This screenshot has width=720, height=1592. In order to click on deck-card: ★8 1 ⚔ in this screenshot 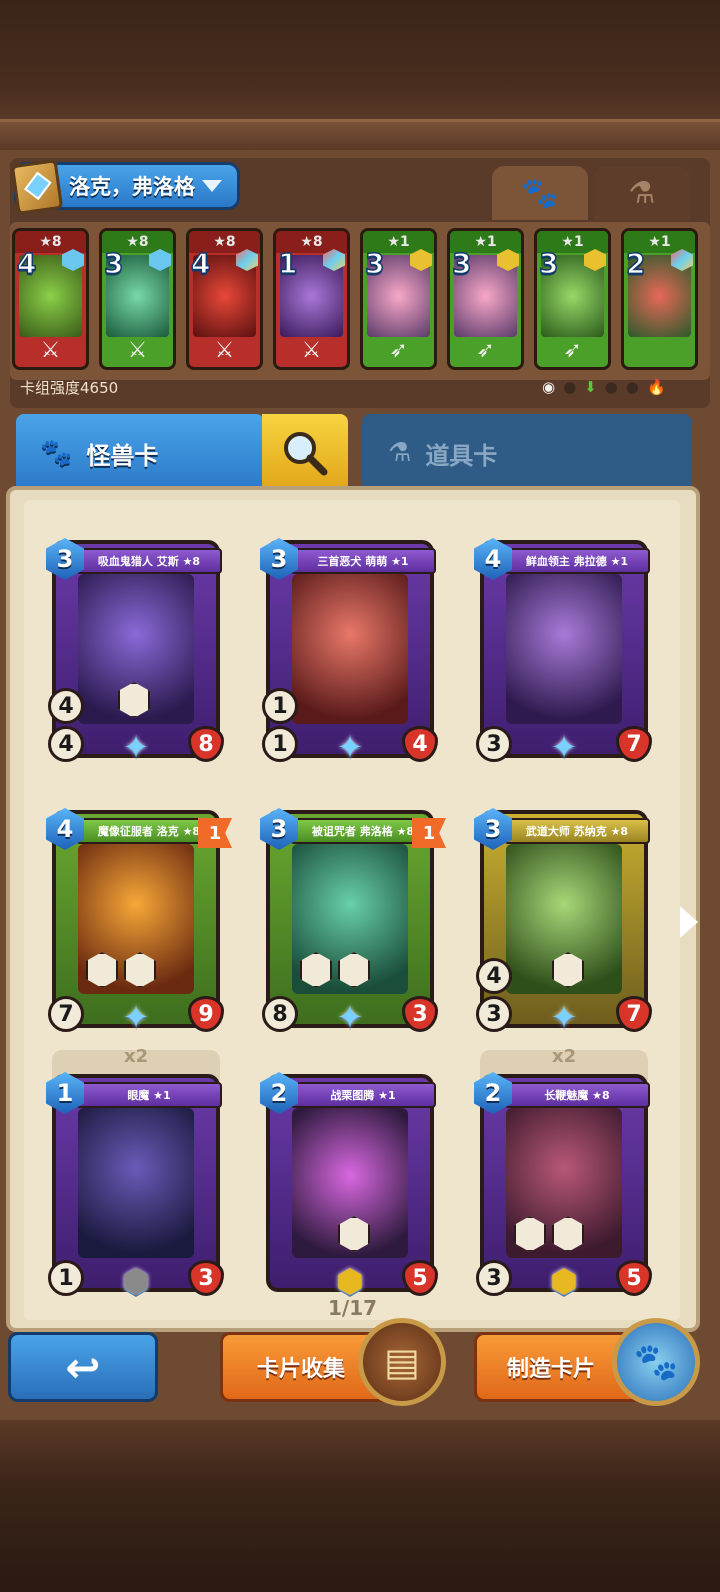, I will do `click(311, 299)`.